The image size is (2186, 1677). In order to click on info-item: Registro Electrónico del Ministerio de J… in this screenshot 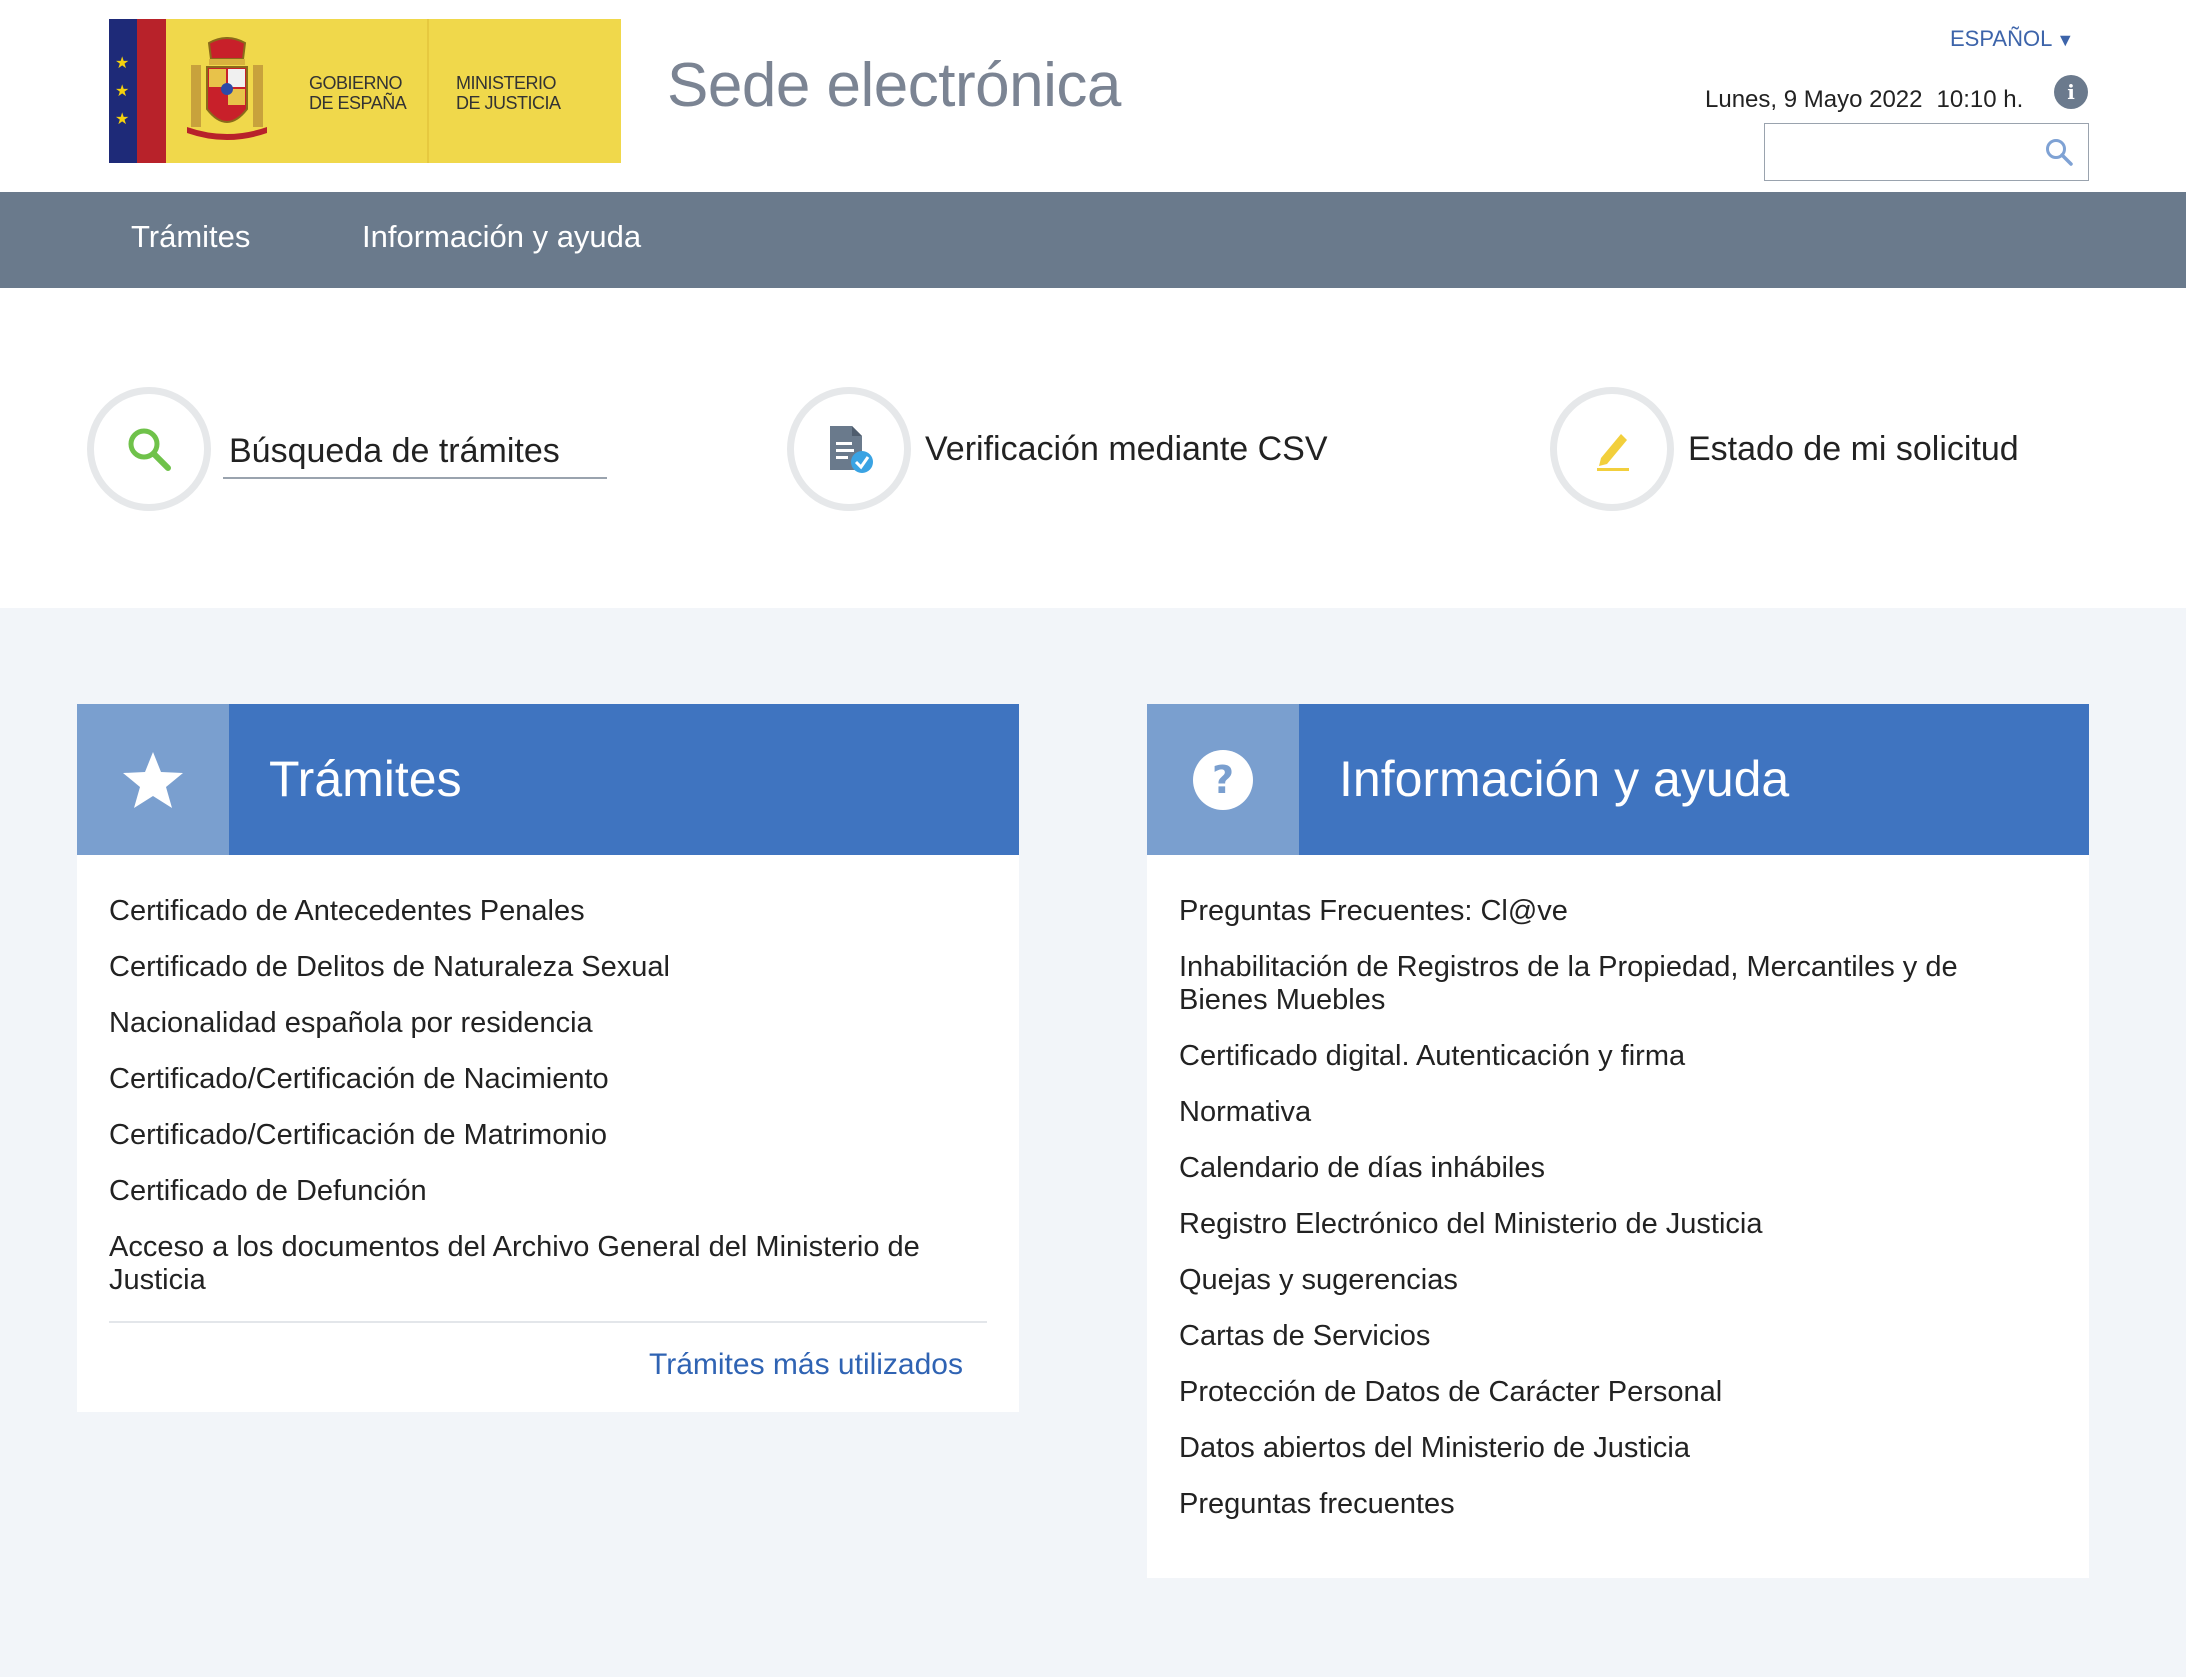, I will do `click(1618, 1224)`.